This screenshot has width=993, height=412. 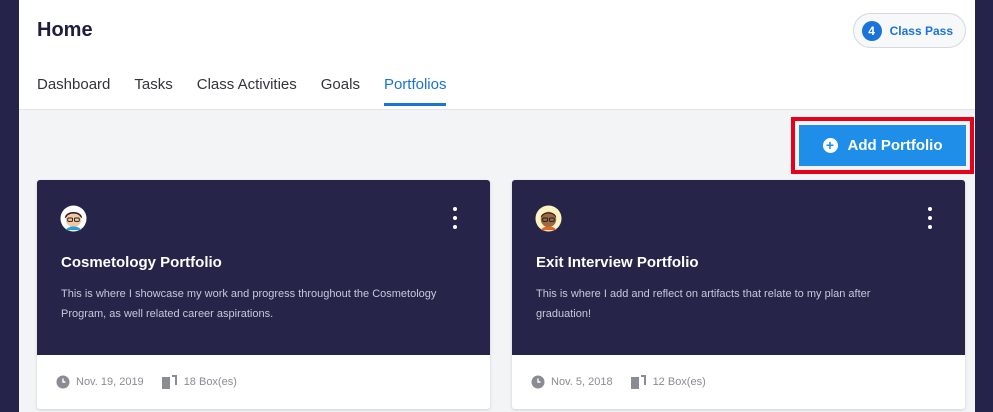 What do you see at coordinates (738, 382) in the screenshot?
I see `portfolio-card-footer: Nov. 5, 2018 12 Box(es)` at bounding box center [738, 382].